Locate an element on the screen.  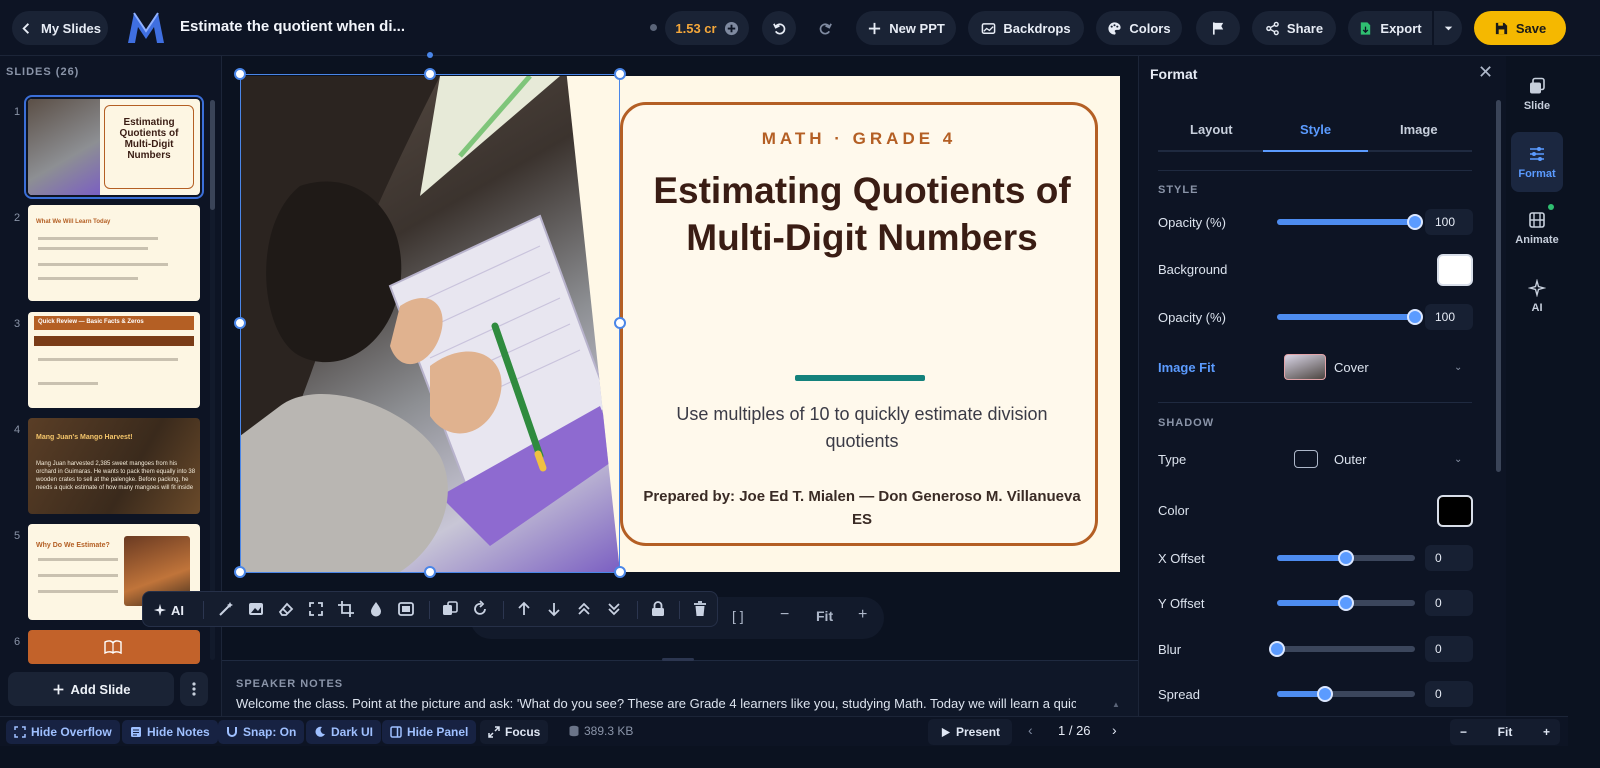
move-backward-button is located at coordinates (554, 609).